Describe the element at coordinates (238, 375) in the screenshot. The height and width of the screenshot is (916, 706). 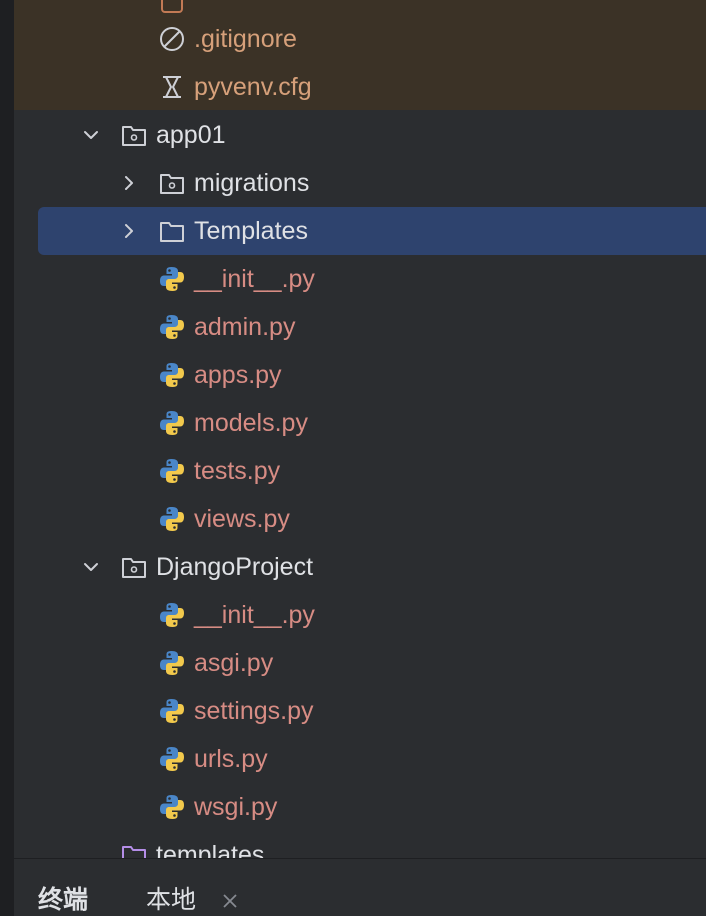
I see `tree-item-label: apps.py` at that location.